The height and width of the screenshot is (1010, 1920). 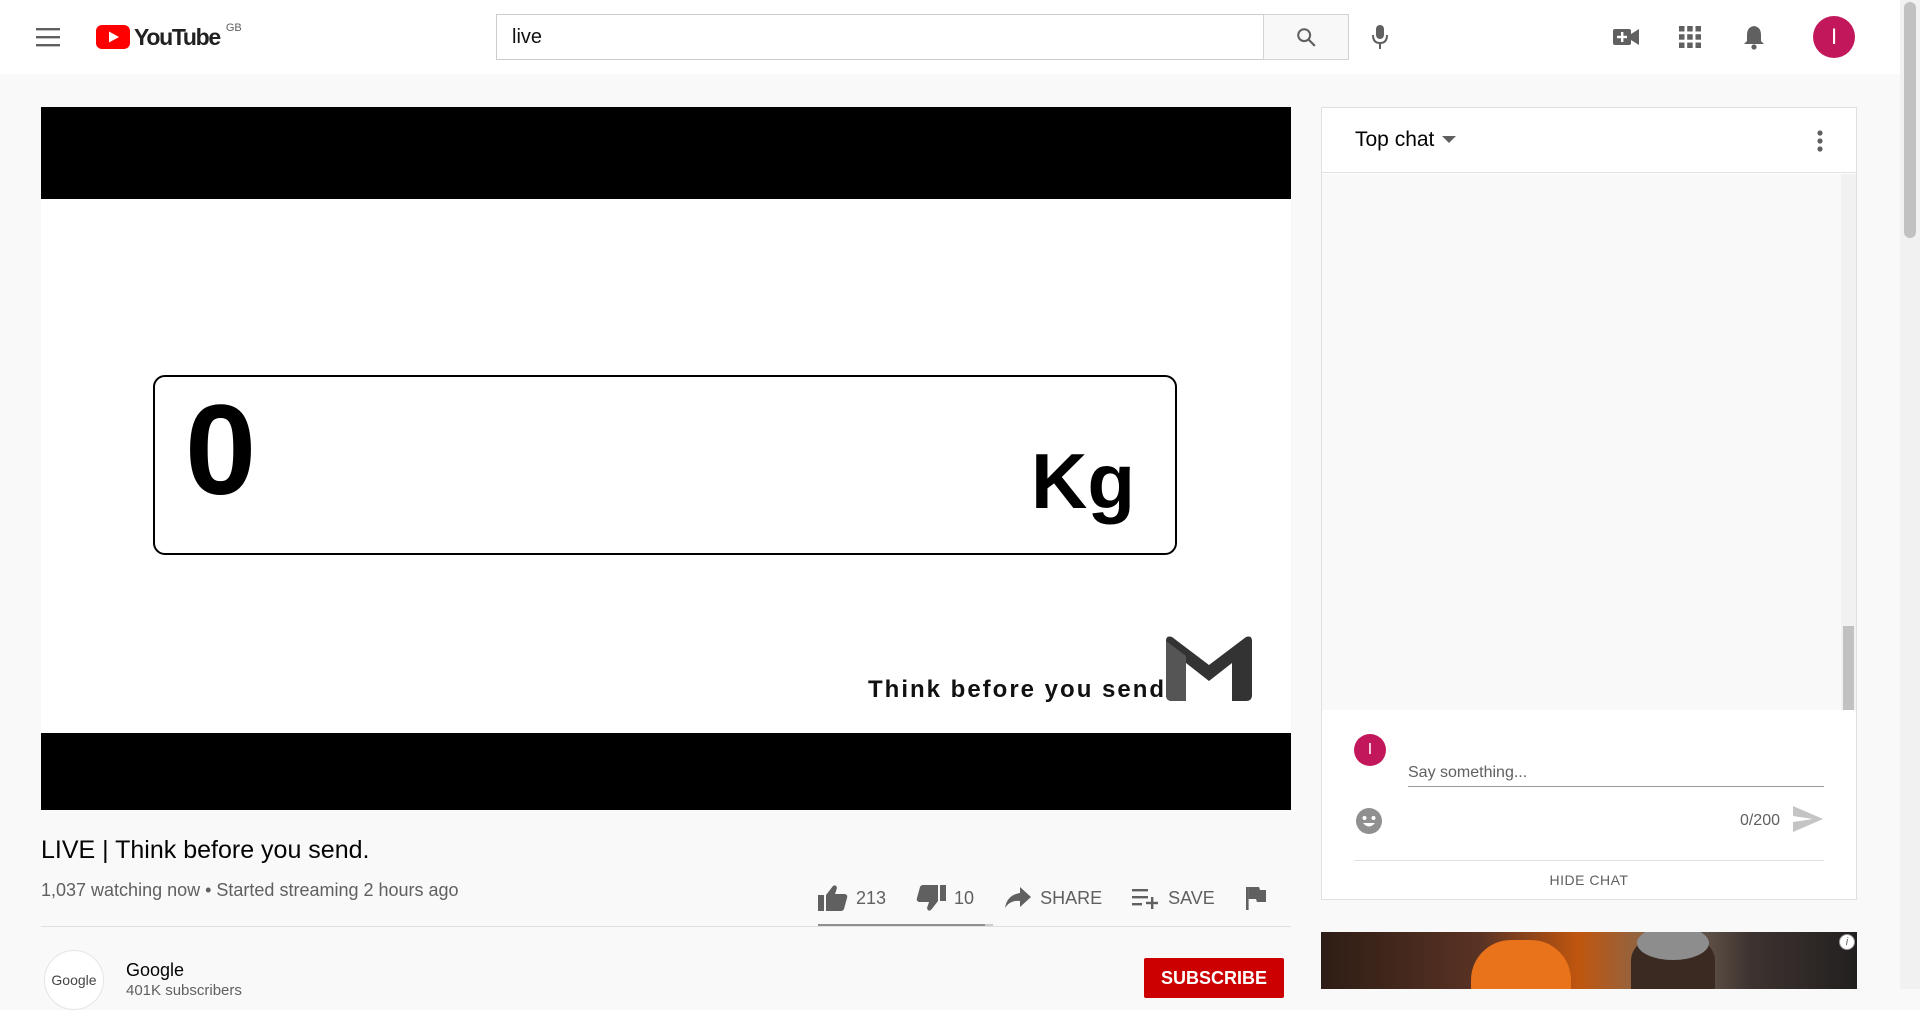 I want to click on channel-subscriber-count: 401K subscribers, so click(x=184, y=990).